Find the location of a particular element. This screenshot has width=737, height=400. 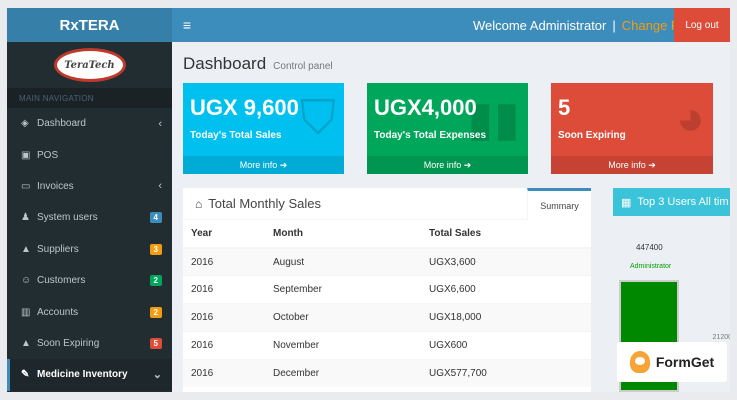

sidebar-item-customers: ☺ Customers 2 is located at coordinates (89, 280).